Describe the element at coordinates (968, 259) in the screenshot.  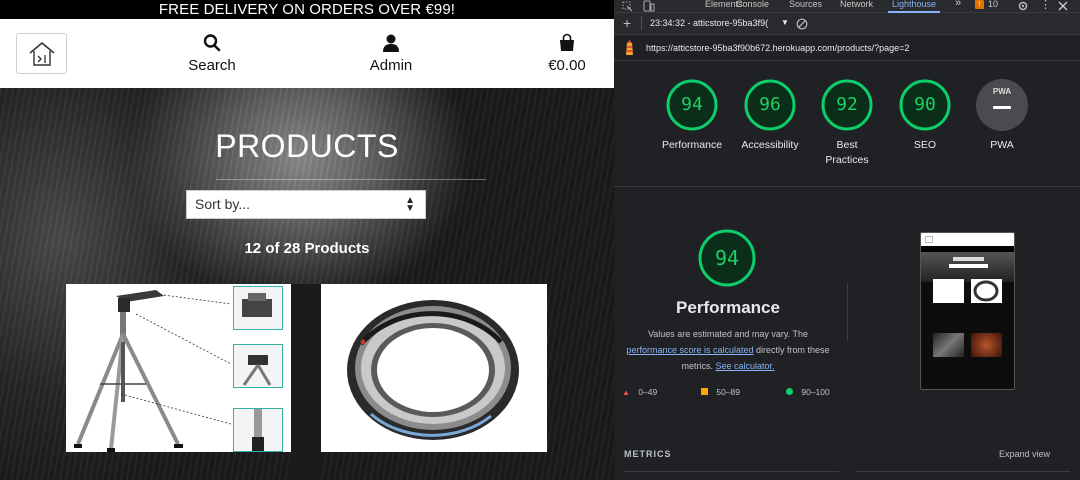
I see `preview-title` at that location.